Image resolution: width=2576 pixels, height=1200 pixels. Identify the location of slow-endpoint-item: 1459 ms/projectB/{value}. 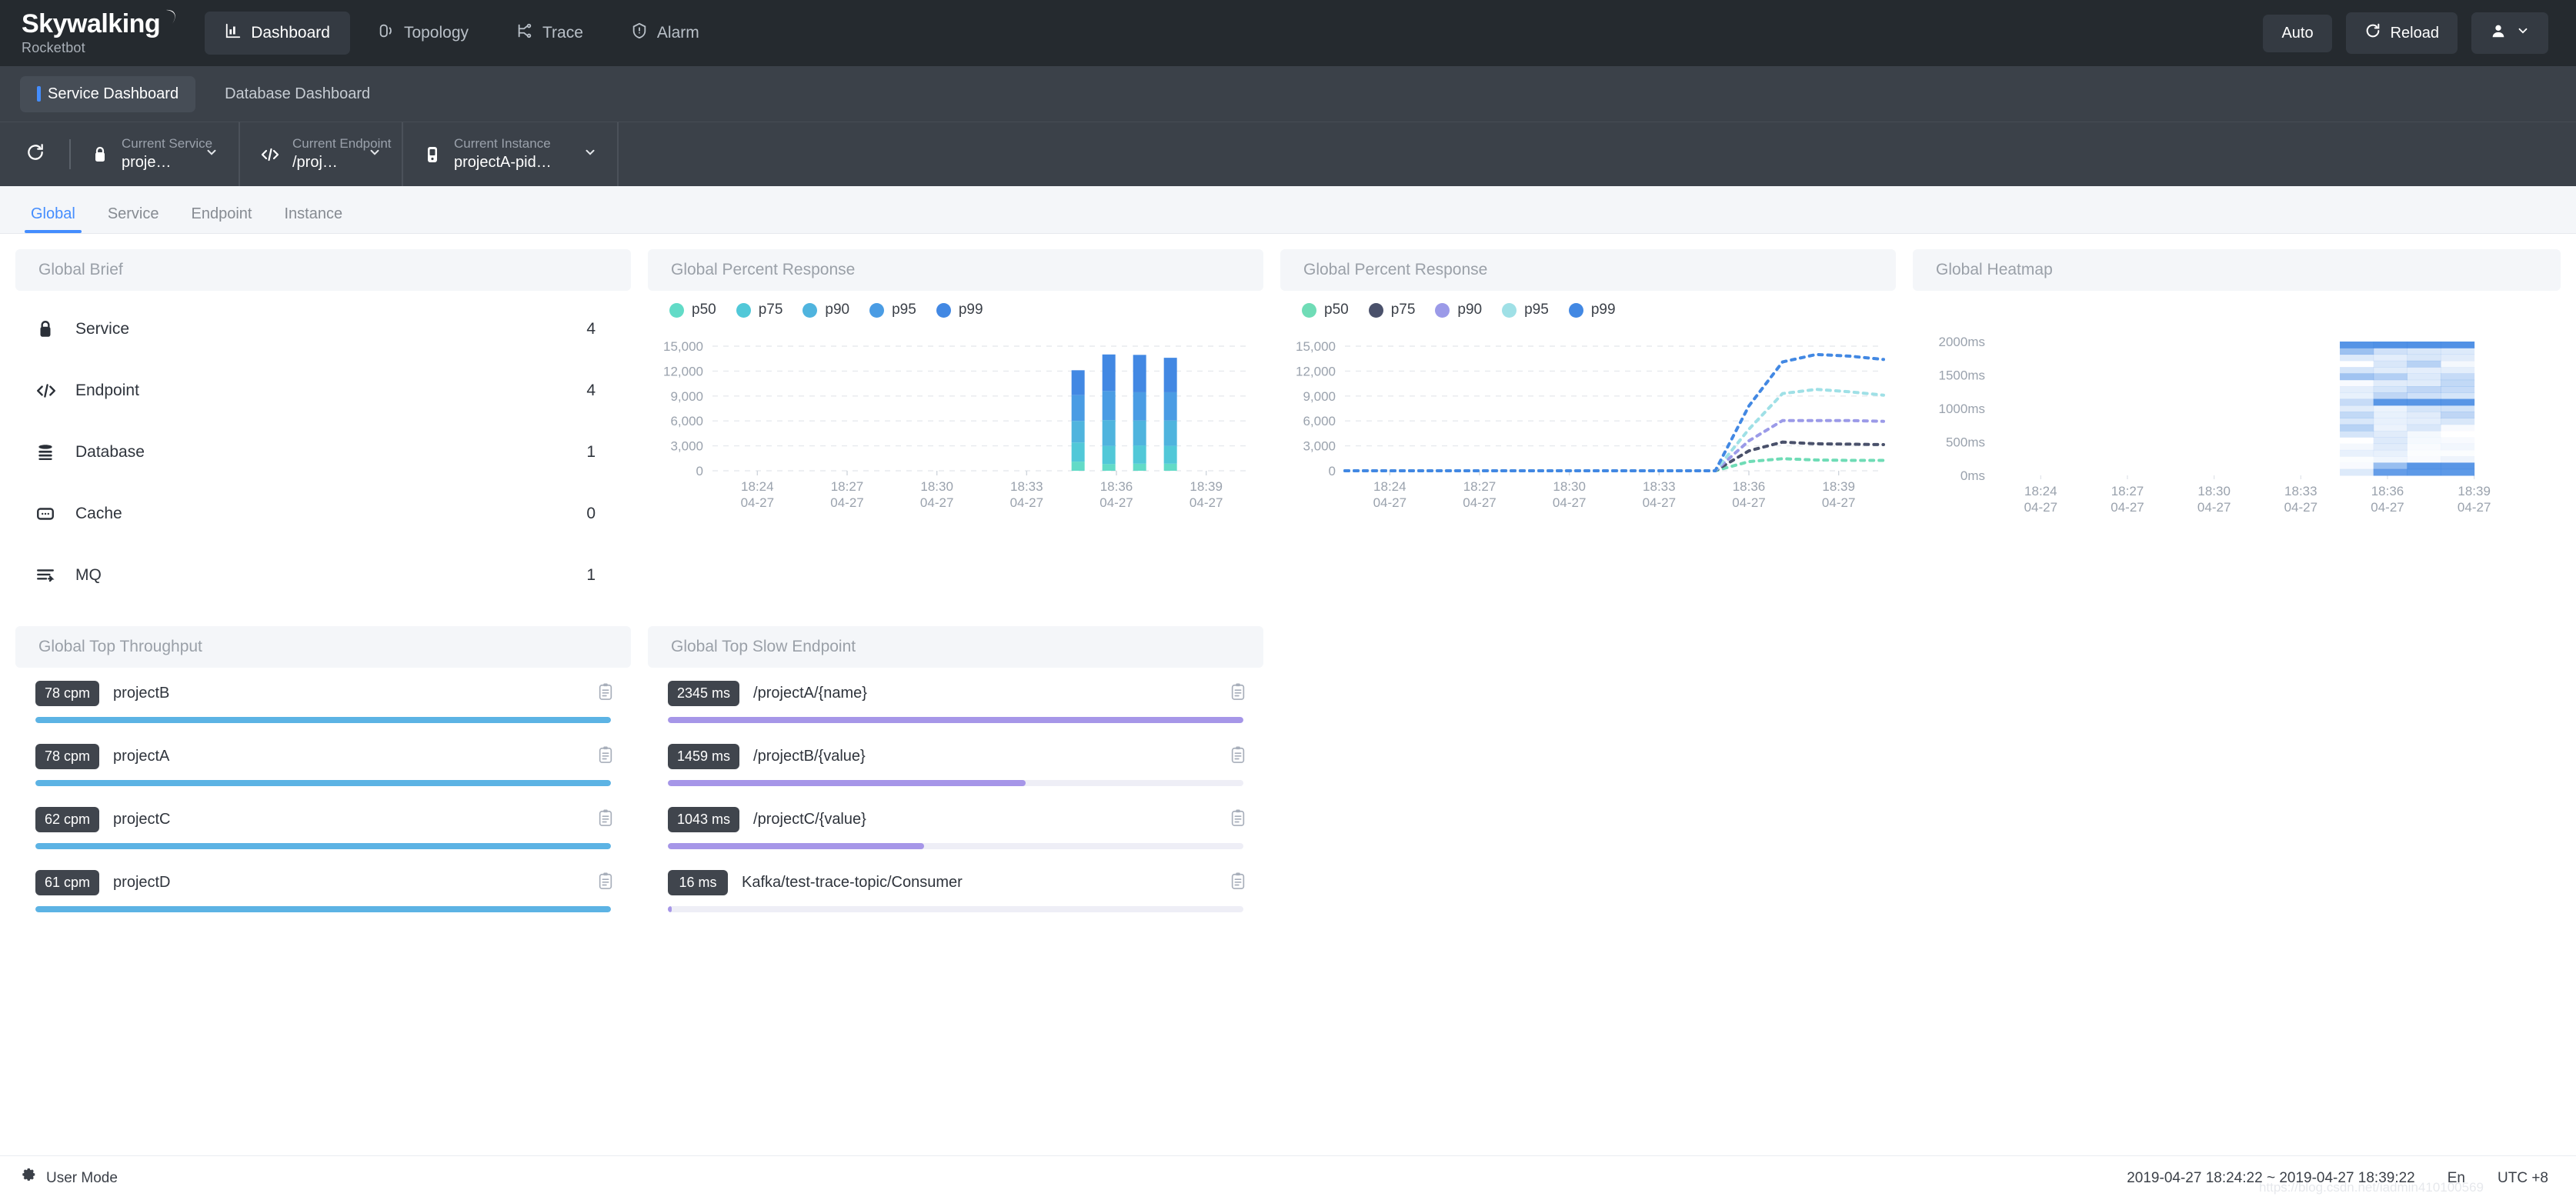
(955, 762).